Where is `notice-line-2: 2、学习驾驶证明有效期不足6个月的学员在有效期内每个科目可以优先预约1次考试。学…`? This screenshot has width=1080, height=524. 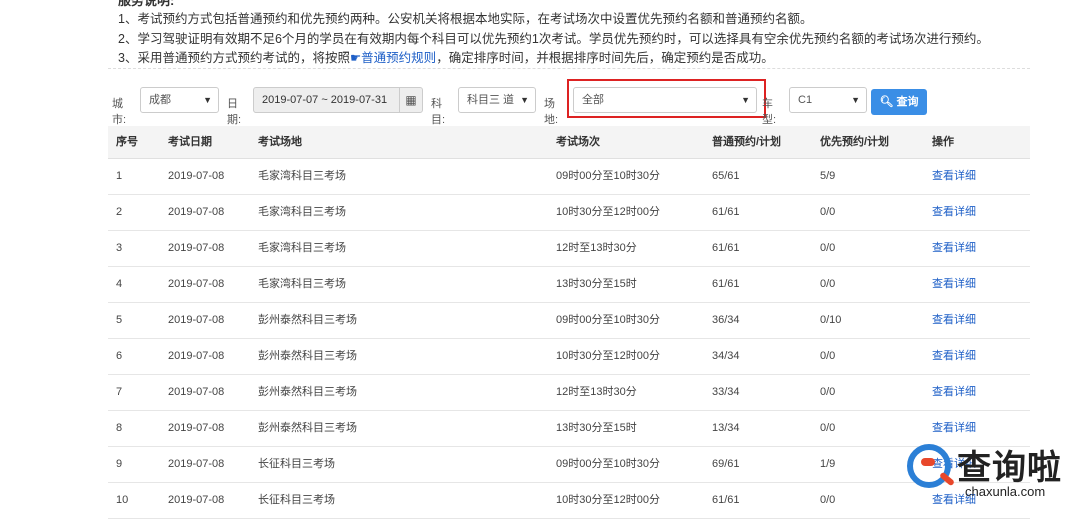
notice-line-2: 2、学习驾驶证明有效期不足6个月的学员在有效期内每个科目可以优先预约1次考试。学… is located at coordinates (553, 39).